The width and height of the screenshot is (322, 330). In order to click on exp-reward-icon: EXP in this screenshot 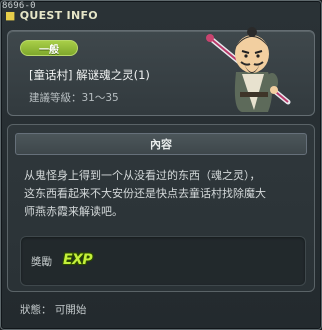, I will do `click(78, 260)`.